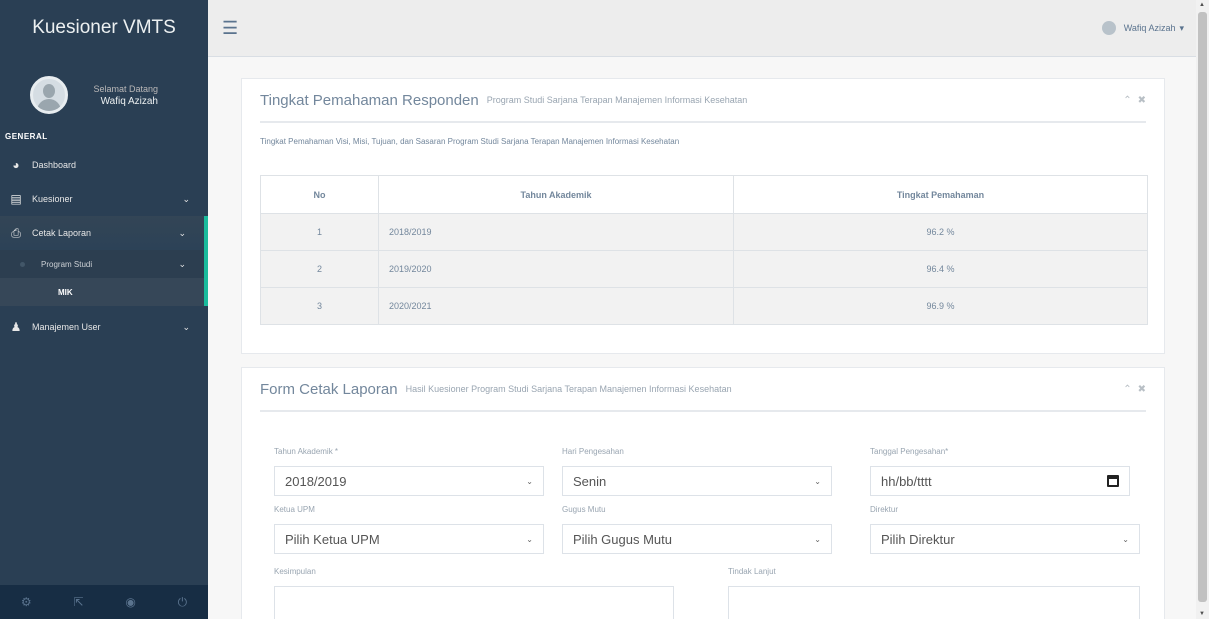  I want to click on field-label: Gugus Mutu, so click(584, 509).